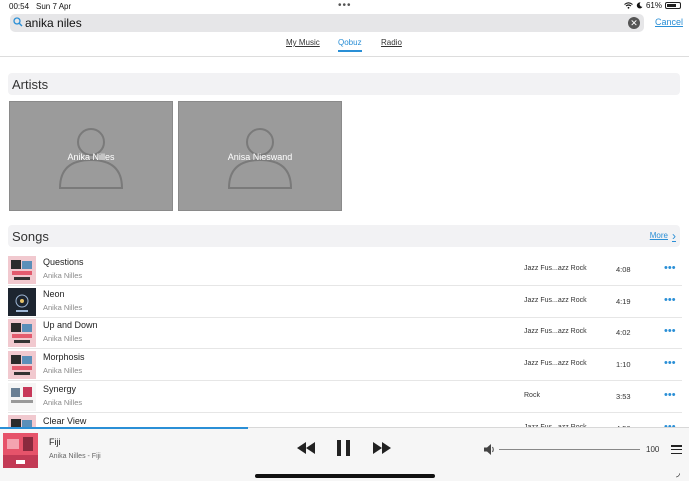 This screenshot has width=689, height=481. Describe the element at coordinates (60, 388) in the screenshot. I see `song-title: Synergy` at that location.